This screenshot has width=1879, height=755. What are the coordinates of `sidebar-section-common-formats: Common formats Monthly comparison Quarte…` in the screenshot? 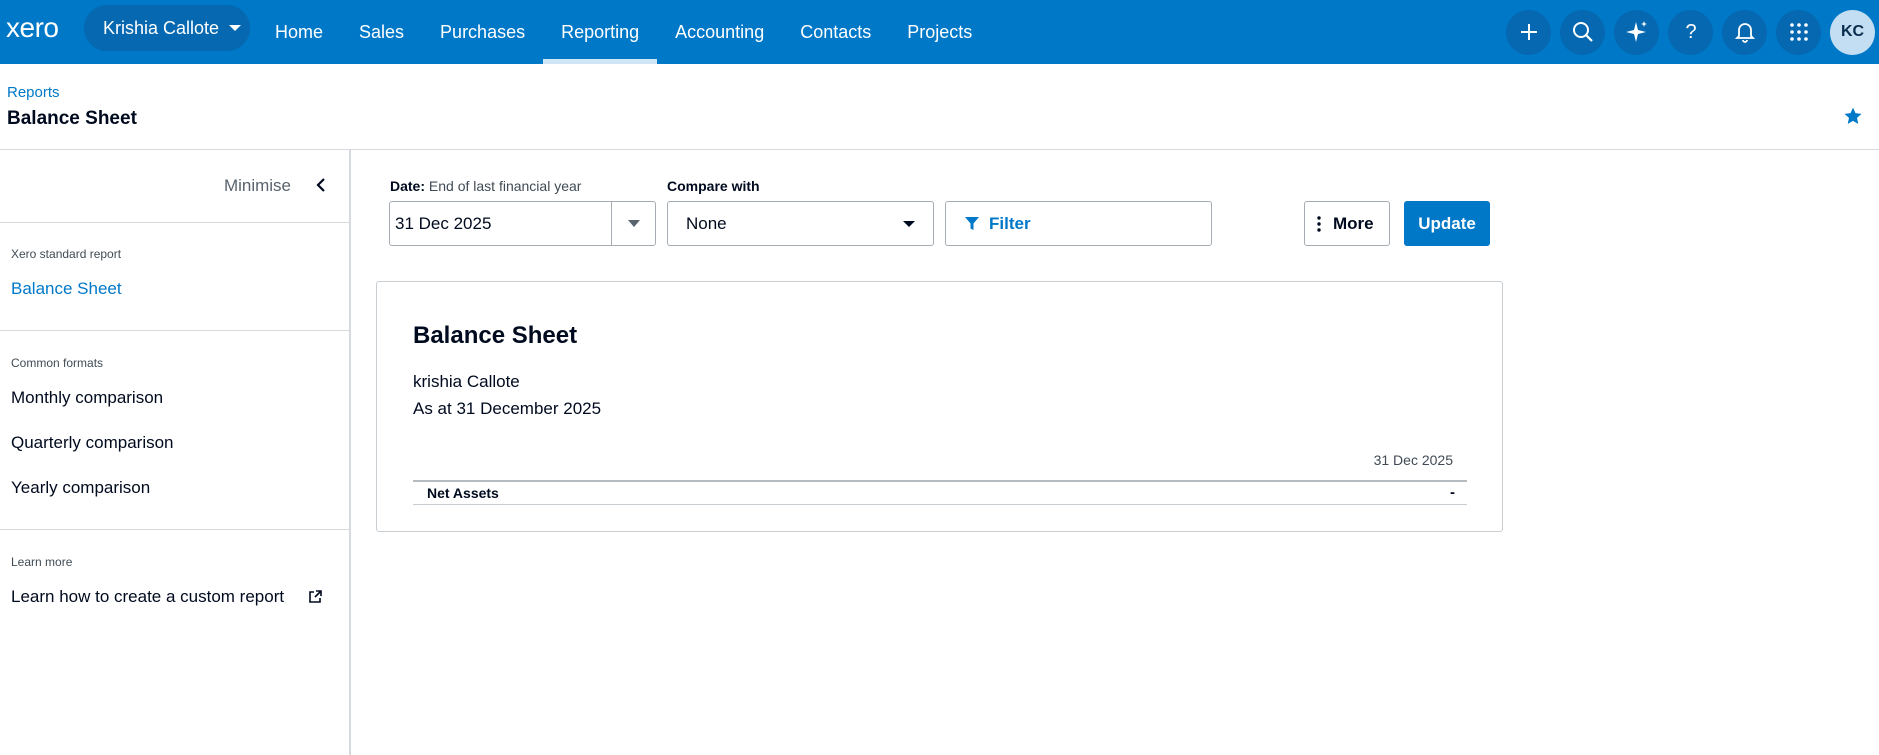 It's located at (174, 427).